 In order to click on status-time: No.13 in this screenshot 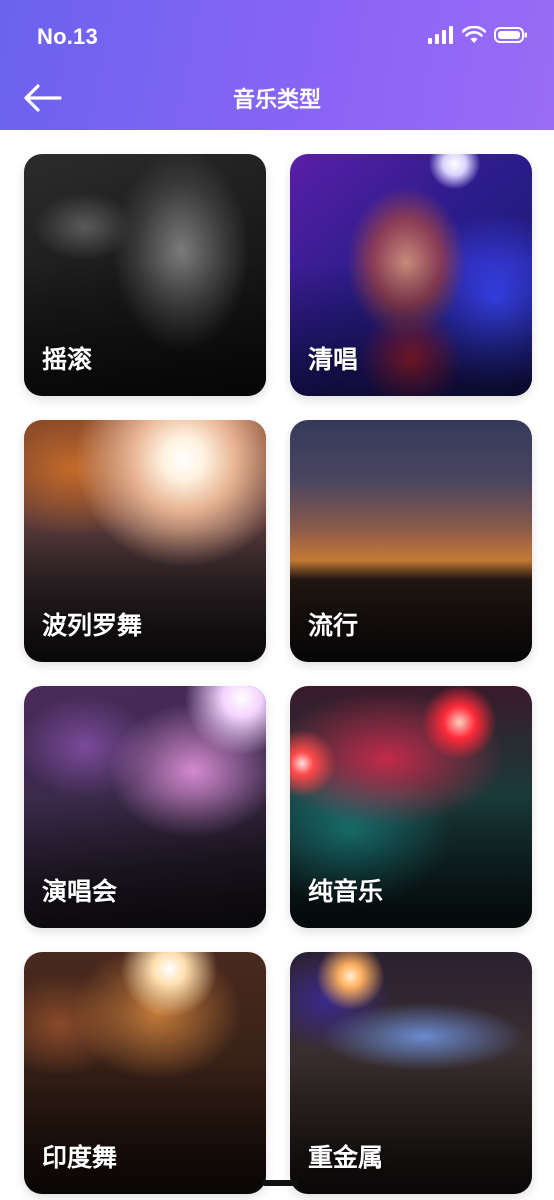, I will do `click(67, 36)`.